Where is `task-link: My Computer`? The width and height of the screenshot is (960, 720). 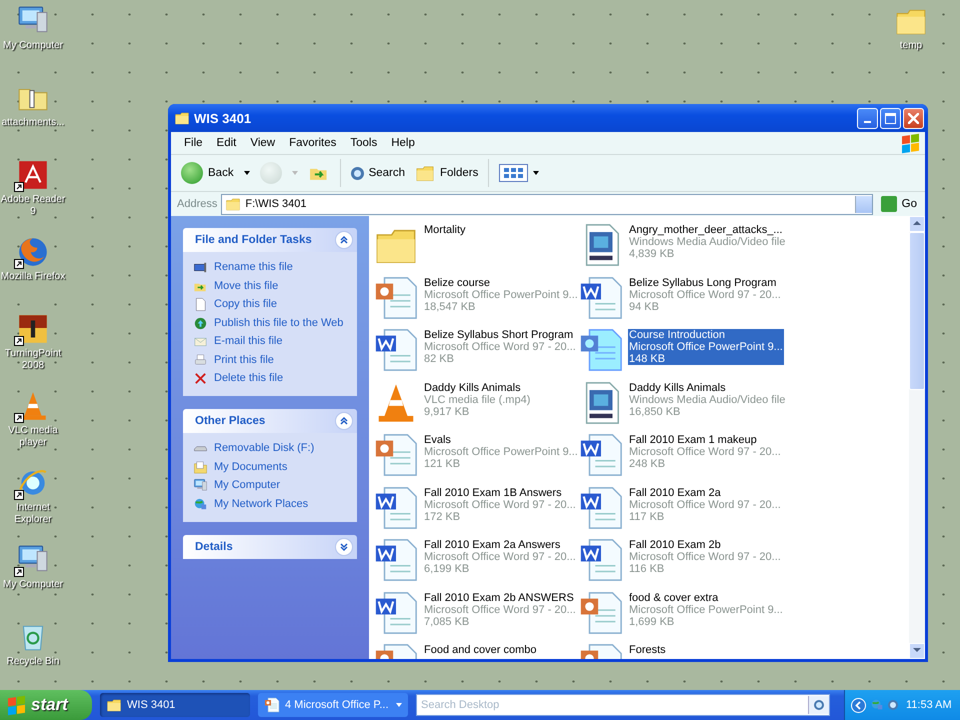 task-link: My Computer is located at coordinates (247, 485).